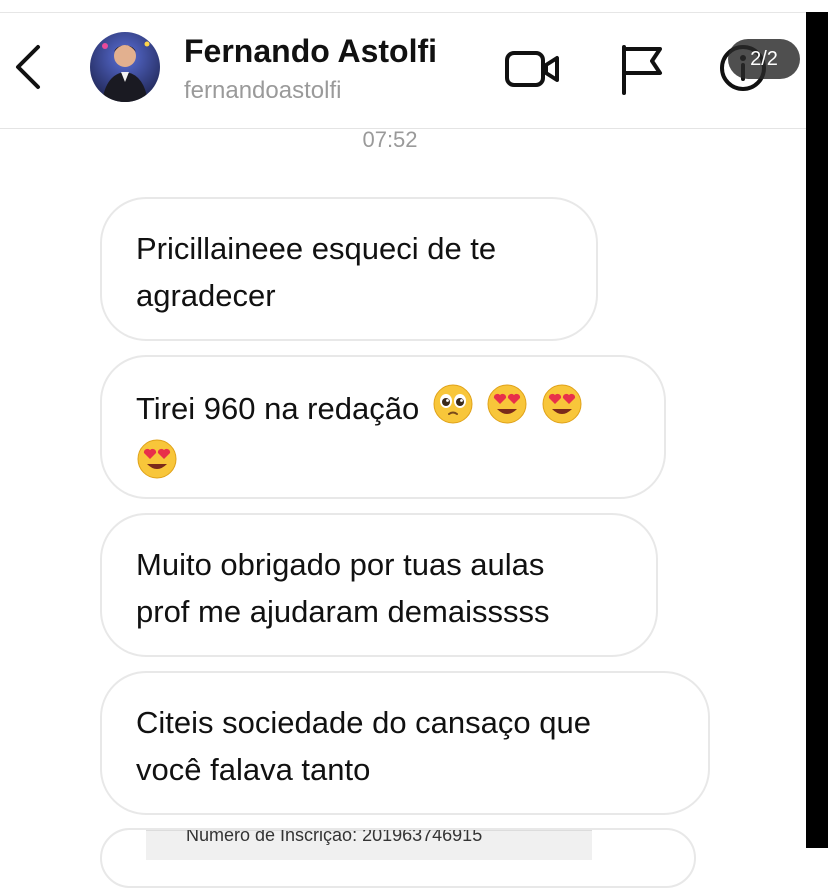  I want to click on chevron-left-icon, so click(28, 67).